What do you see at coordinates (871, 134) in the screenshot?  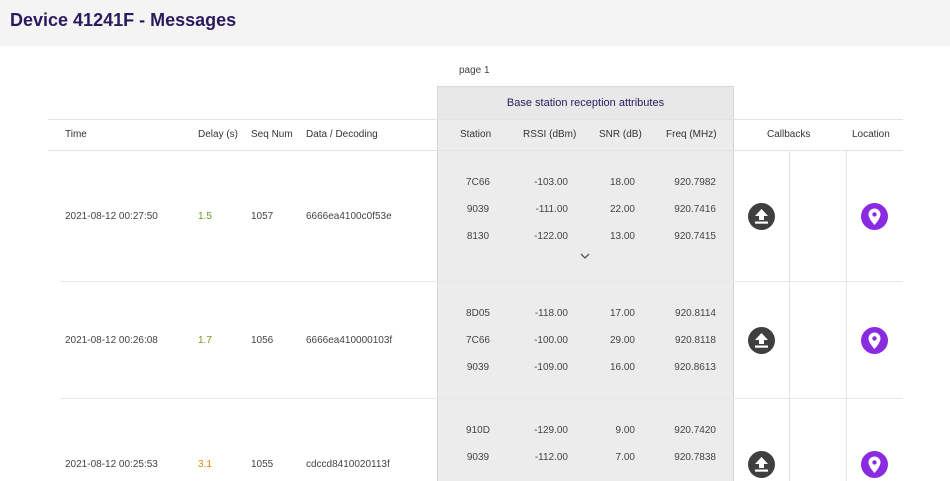 I see `col-header-location: Location` at bounding box center [871, 134].